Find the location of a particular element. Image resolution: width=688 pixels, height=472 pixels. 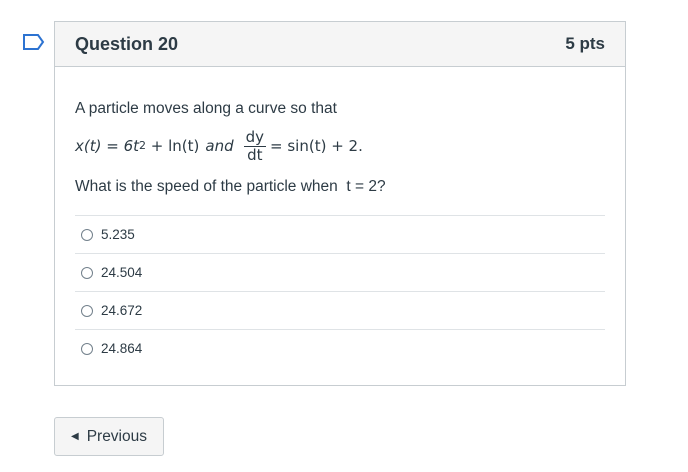

previous-button: ◀ Previous is located at coordinates (109, 436).